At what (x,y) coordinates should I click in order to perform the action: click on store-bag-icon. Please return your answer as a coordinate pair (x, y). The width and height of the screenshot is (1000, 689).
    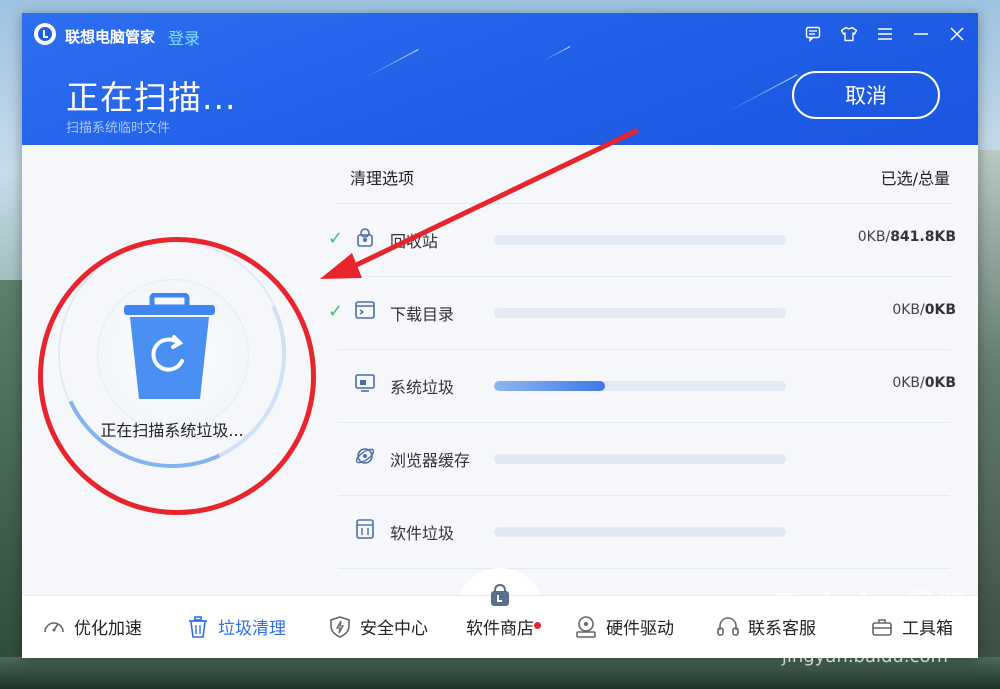
    Looking at the image, I should click on (500, 594).